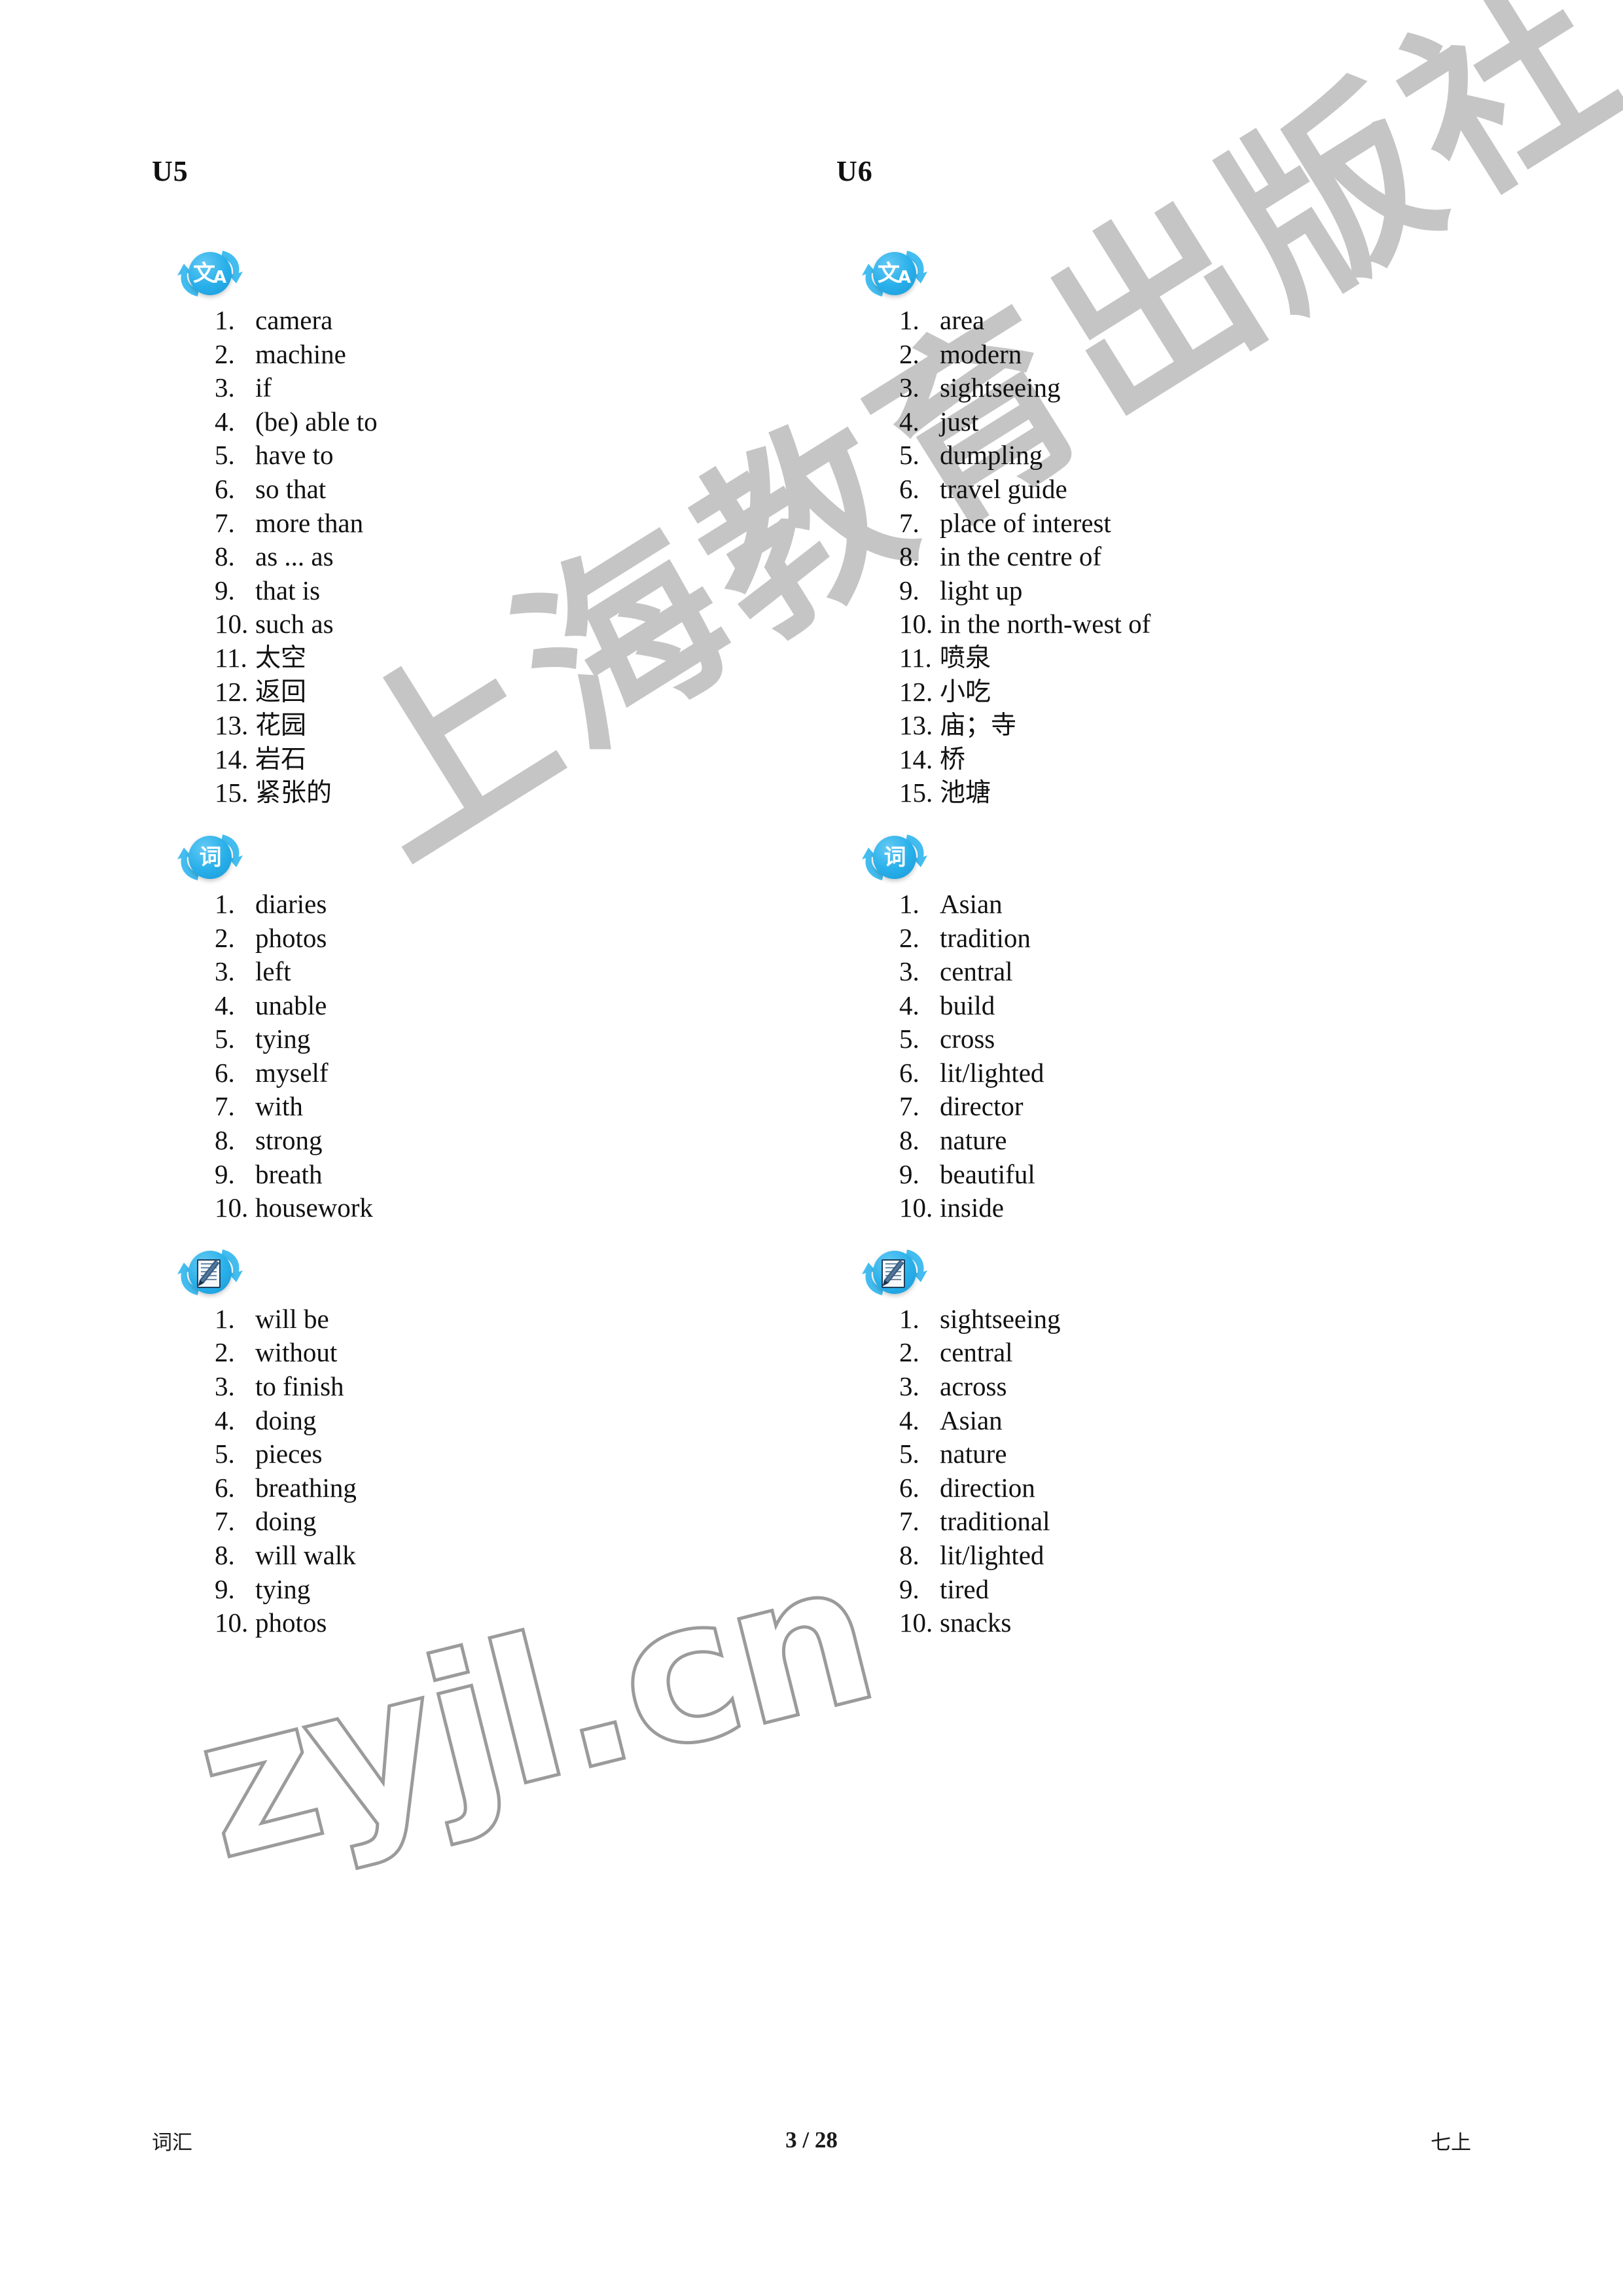  What do you see at coordinates (232, 1208) in the screenshot?
I see `item-number: 10.` at bounding box center [232, 1208].